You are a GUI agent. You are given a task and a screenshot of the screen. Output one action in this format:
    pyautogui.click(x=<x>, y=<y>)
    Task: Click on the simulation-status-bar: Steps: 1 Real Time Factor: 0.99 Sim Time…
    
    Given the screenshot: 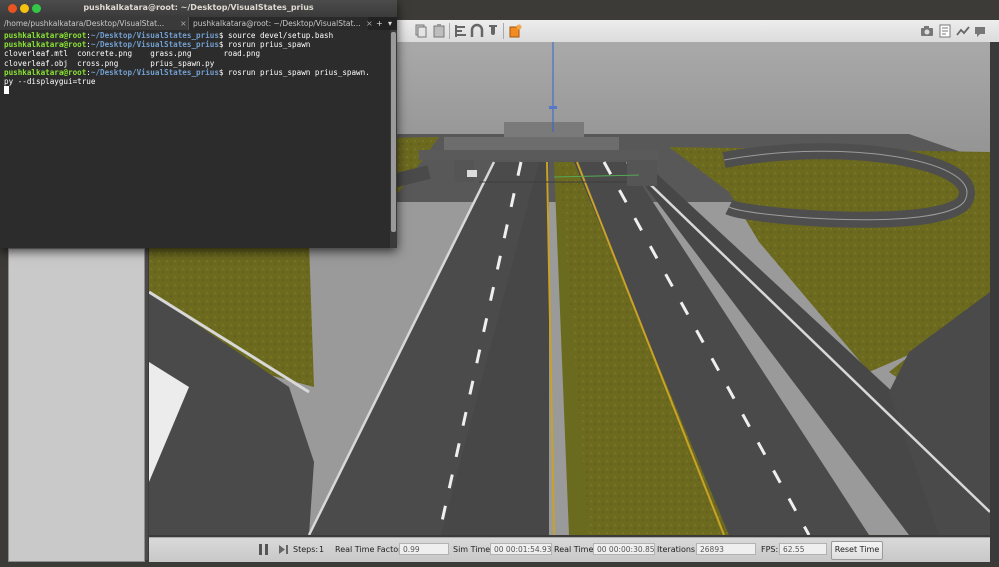 What is the action you would take?
    pyautogui.click(x=569, y=549)
    